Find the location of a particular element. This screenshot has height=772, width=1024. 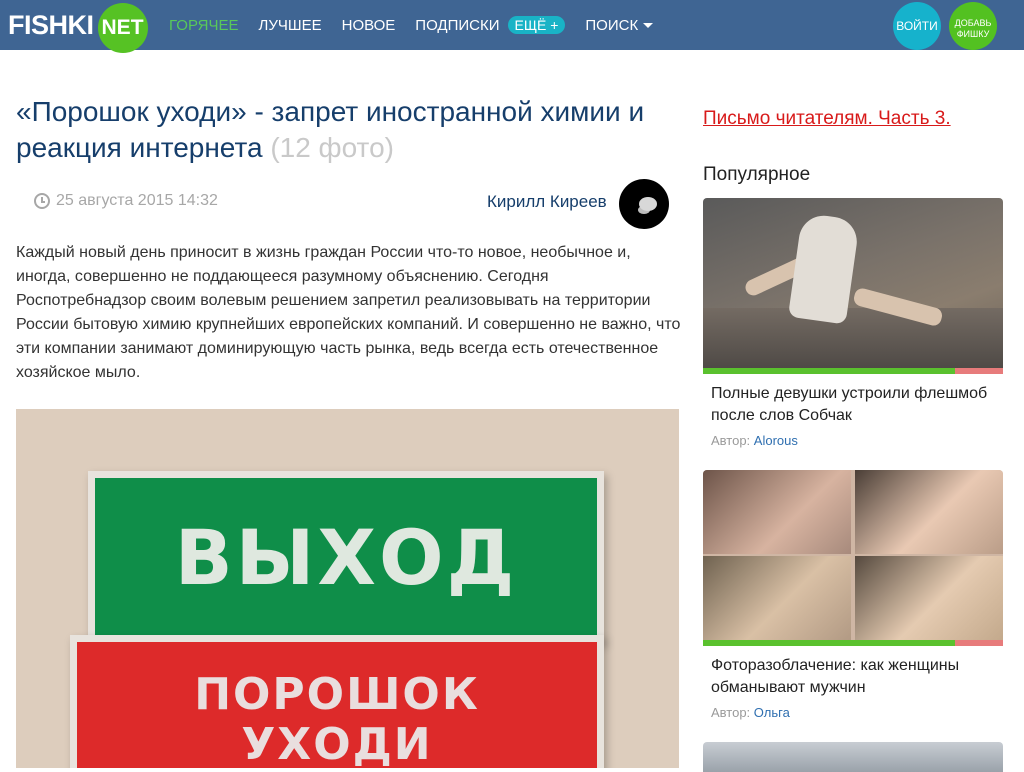

exit-sign-text: ВЫХОД is located at coordinates (346, 557).